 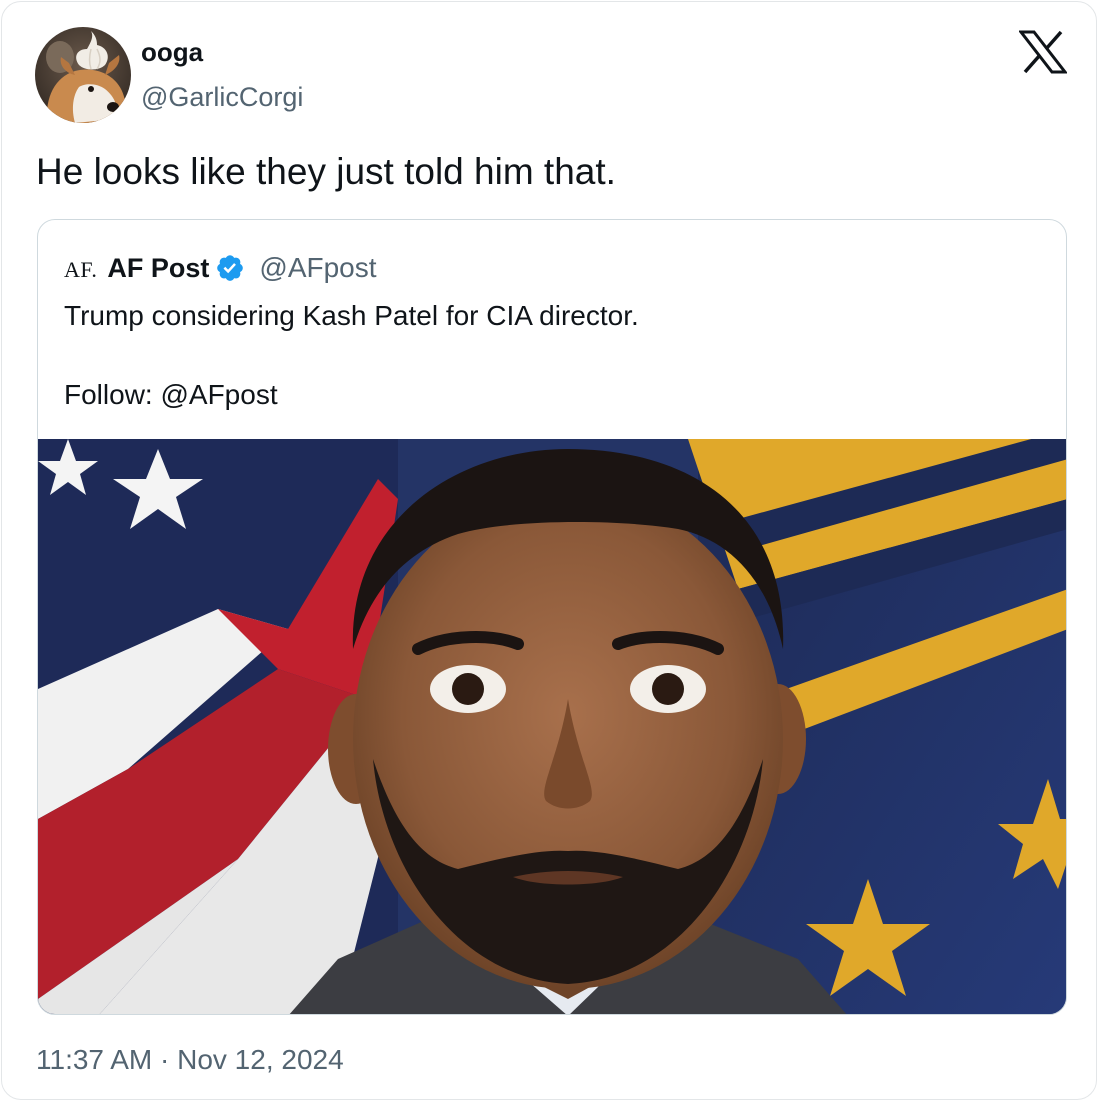 I want to click on quoted-tweet-header: AF. AF Post @AFpost, so click(x=220, y=268).